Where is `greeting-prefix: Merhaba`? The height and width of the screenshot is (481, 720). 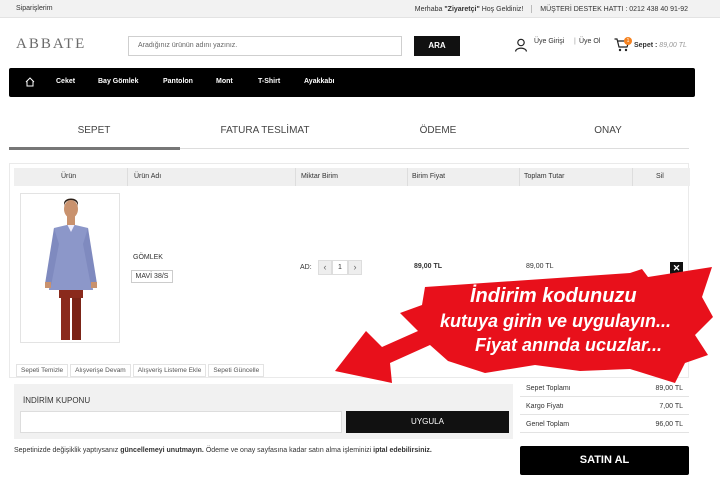
greeting-prefix: Merhaba is located at coordinates (428, 9).